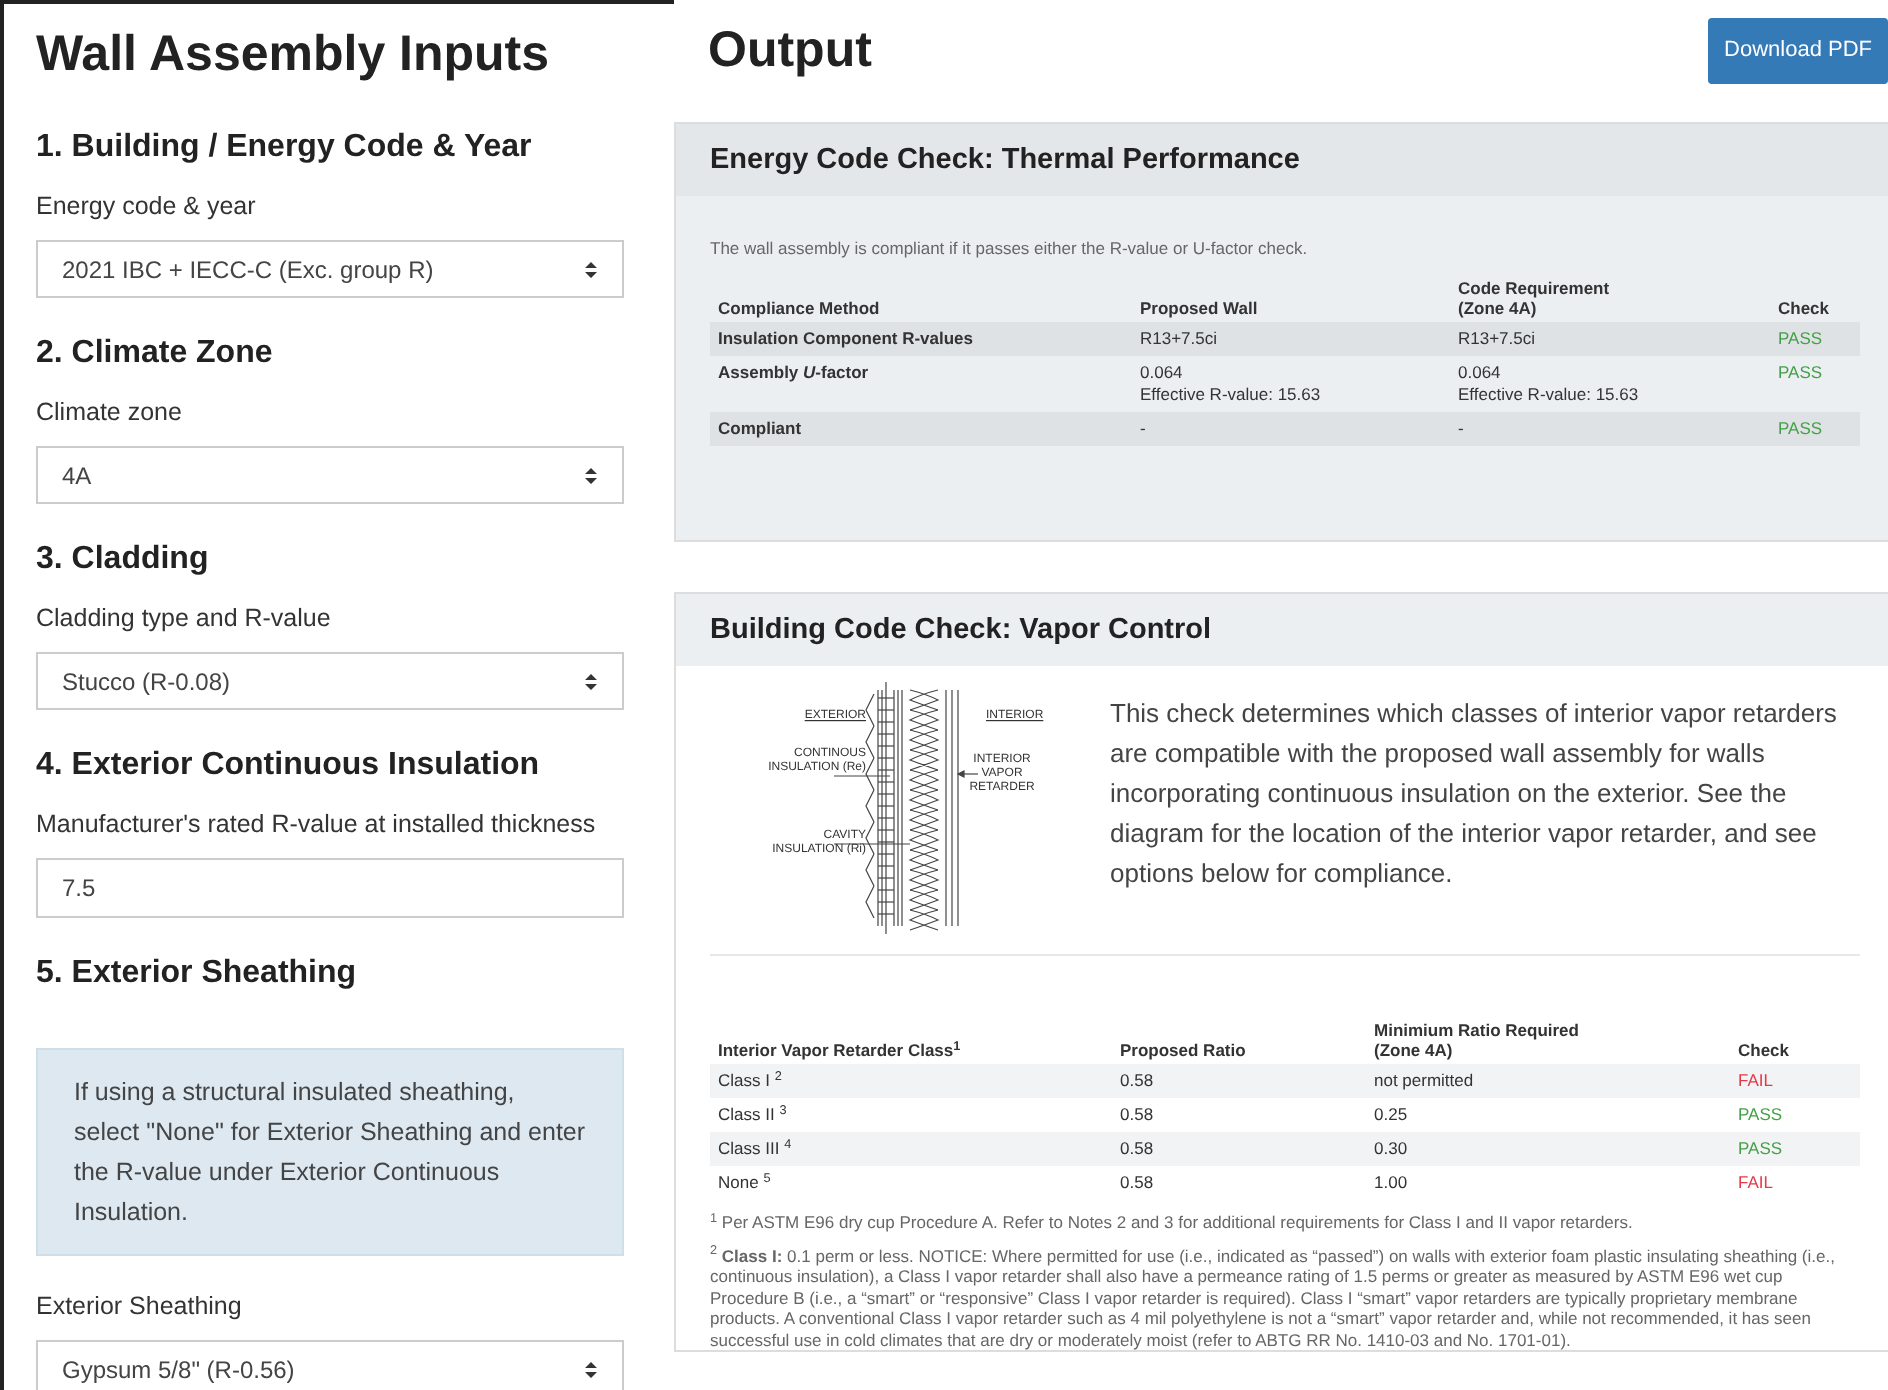  I want to click on footnote-text: $^{1}$ Per ASTM E96 dry cup Procedure A. Refer to Notes 2 and 3 for additional requirements for Class I and II vapor retarders., so click(1172, 1222).